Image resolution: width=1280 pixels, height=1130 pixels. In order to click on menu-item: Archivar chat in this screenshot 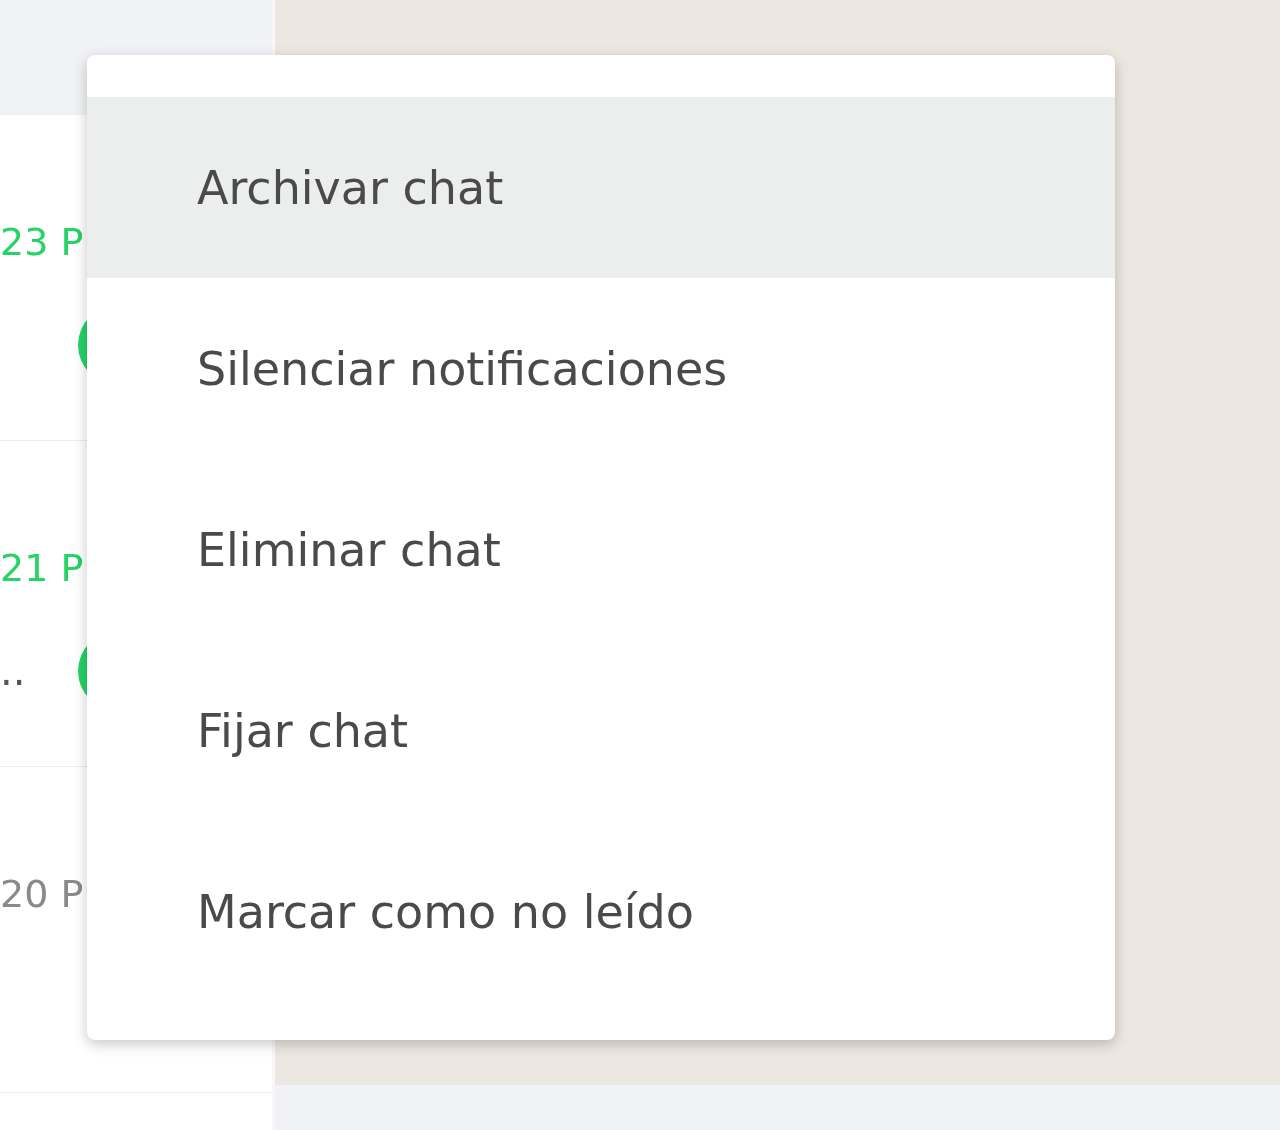, I will do `click(601, 187)`.